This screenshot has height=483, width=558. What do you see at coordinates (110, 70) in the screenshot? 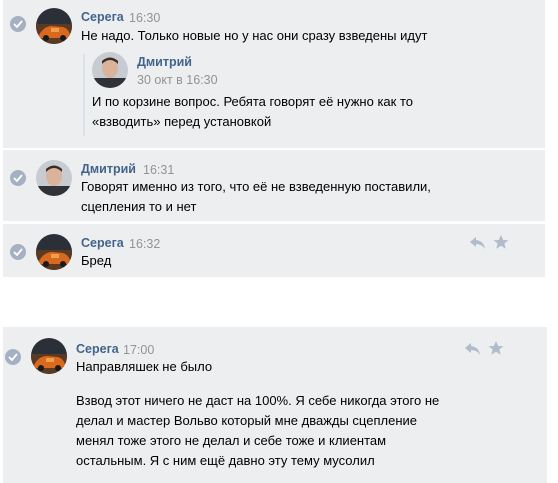
I see `quote-avatar` at bounding box center [110, 70].